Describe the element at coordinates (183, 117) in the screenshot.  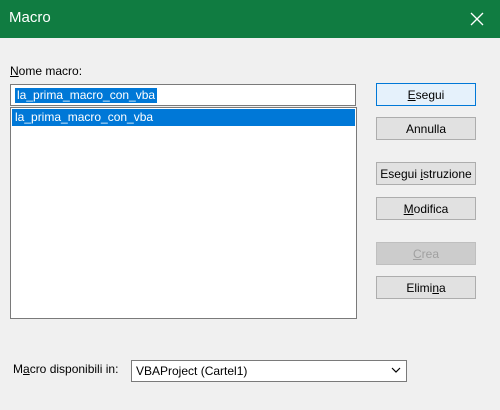
I see `list-item: la_prima_macro_con_vba` at that location.